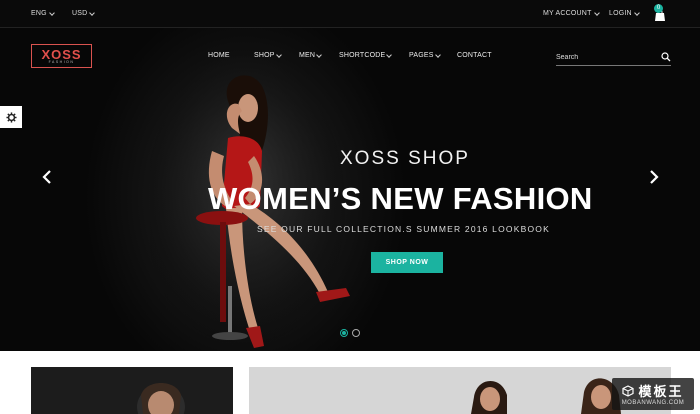 The width and height of the screenshot is (700, 414). What do you see at coordinates (61, 62) in the screenshot?
I see `logo-tagline: FASHION` at bounding box center [61, 62].